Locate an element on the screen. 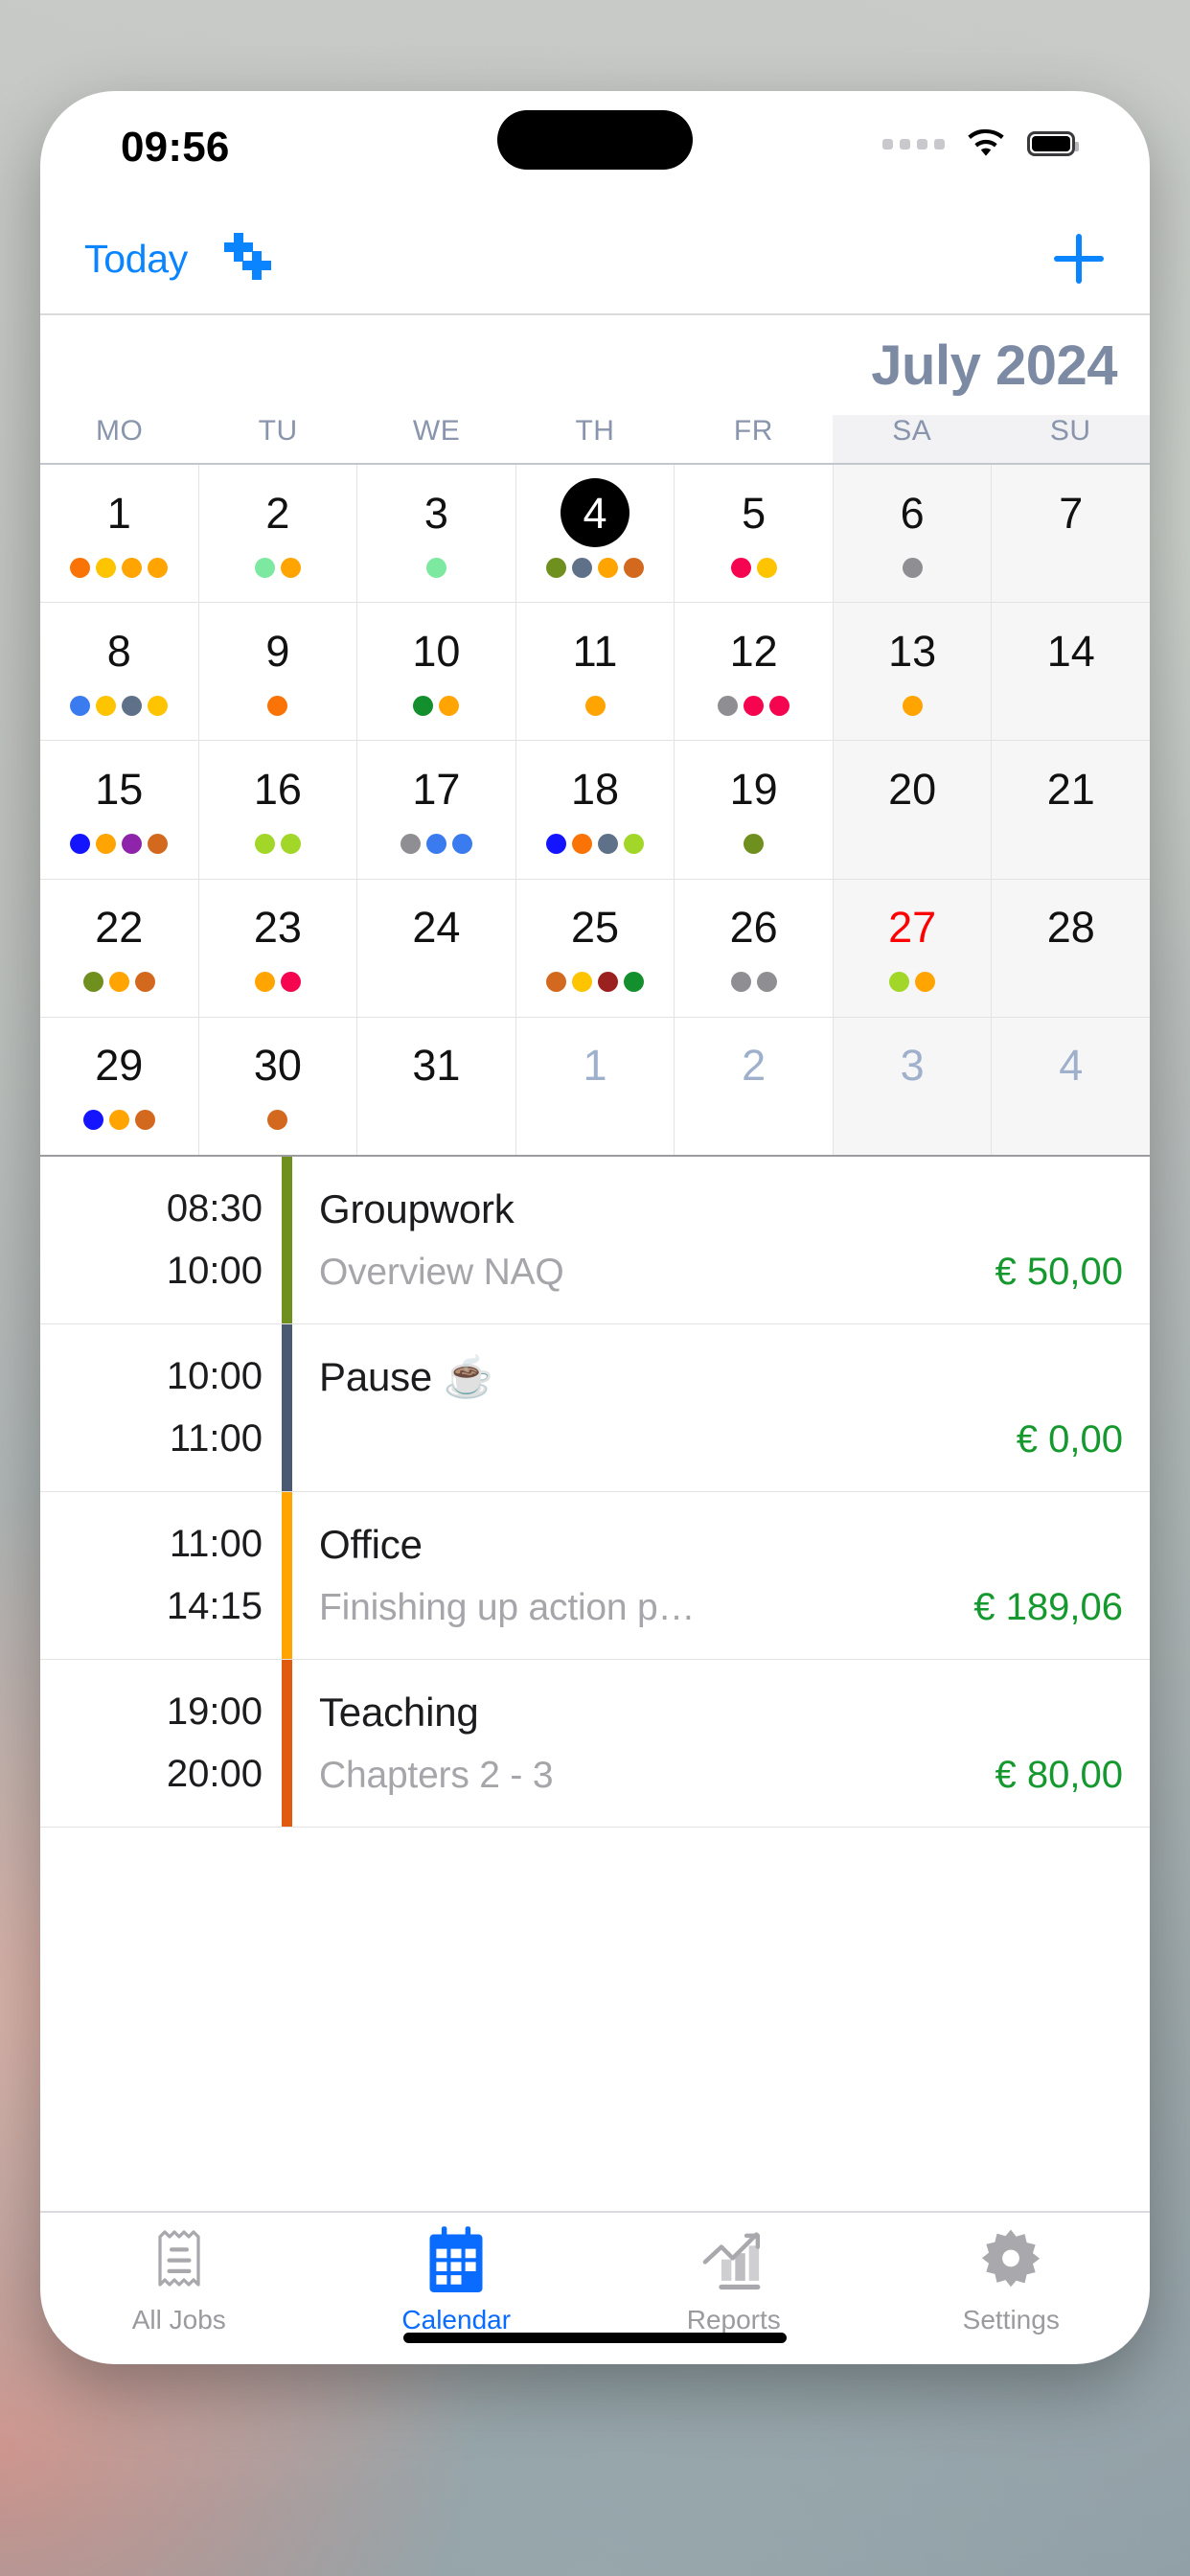 The width and height of the screenshot is (1190, 2576). weekday-tu: TU is located at coordinates (278, 431).